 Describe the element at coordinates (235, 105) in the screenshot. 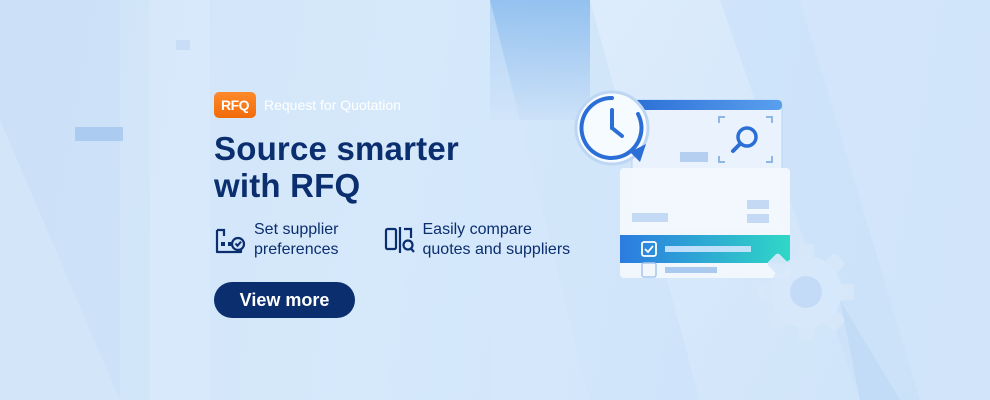

I see `rfq-logo: RFQ` at that location.